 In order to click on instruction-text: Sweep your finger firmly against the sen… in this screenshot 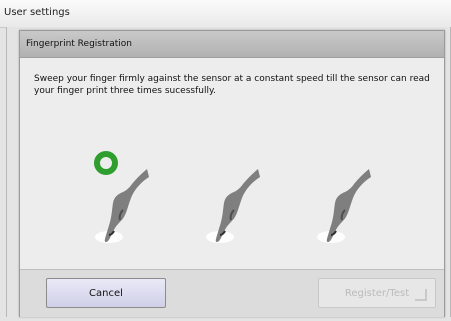, I will do `click(232, 85)`.